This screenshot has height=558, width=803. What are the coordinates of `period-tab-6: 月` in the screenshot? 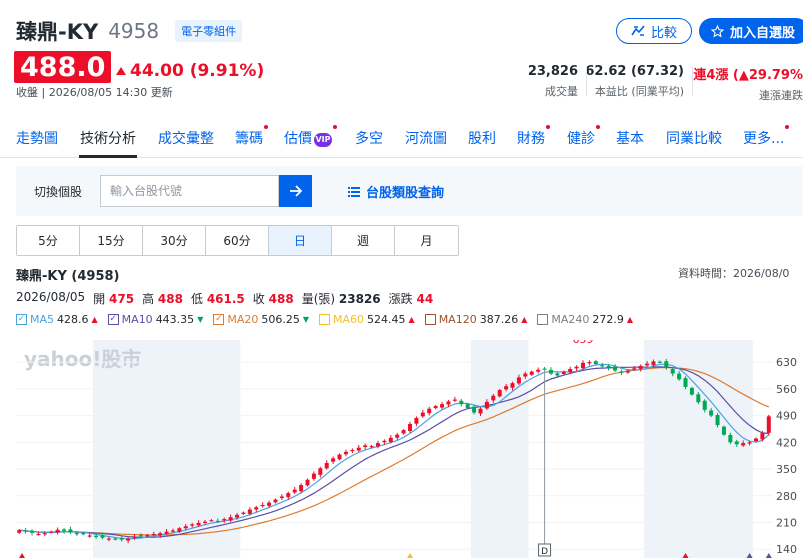 It's located at (426, 240).